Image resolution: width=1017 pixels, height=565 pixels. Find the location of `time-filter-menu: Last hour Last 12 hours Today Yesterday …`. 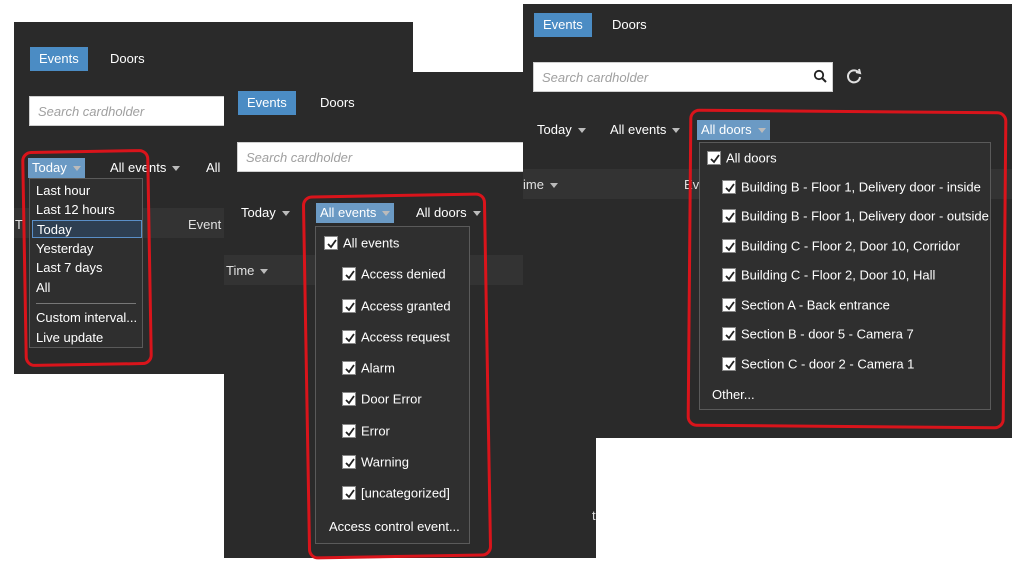

time-filter-menu: Last hour Last 12 hours Today Yesterday … is located at coordinates (86, 263).